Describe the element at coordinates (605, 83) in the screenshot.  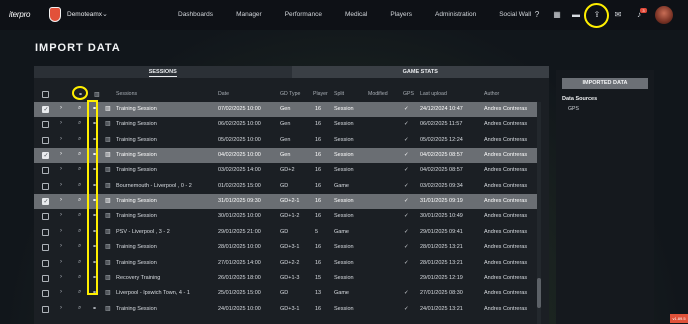
I see `imported-data-button: IMPORTED DATA` at that location.